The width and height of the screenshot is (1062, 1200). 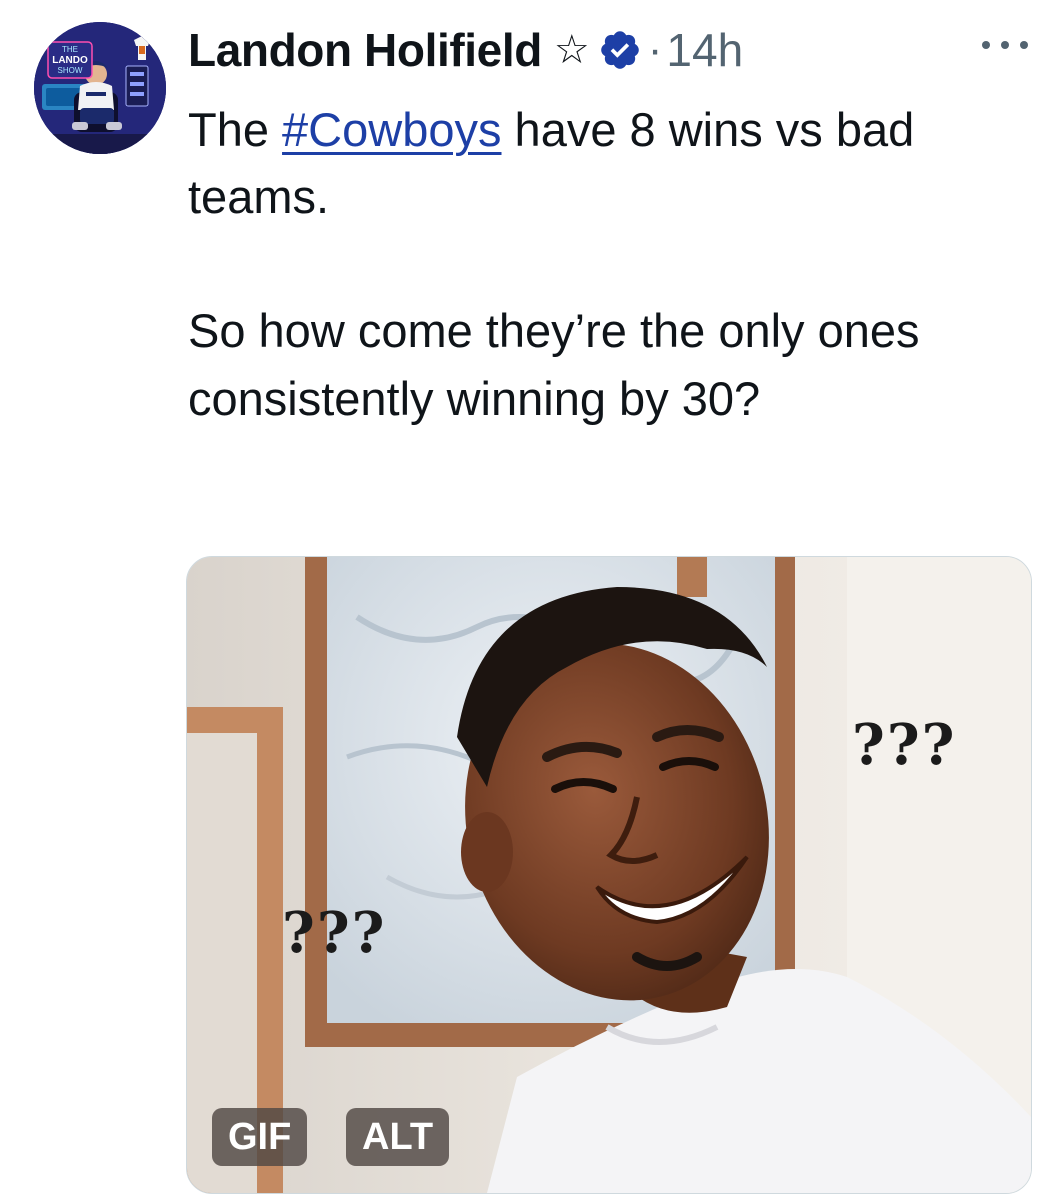 I want to click on avatar-illustration: THE LANDO SHOW, so click(x=100, y=88).